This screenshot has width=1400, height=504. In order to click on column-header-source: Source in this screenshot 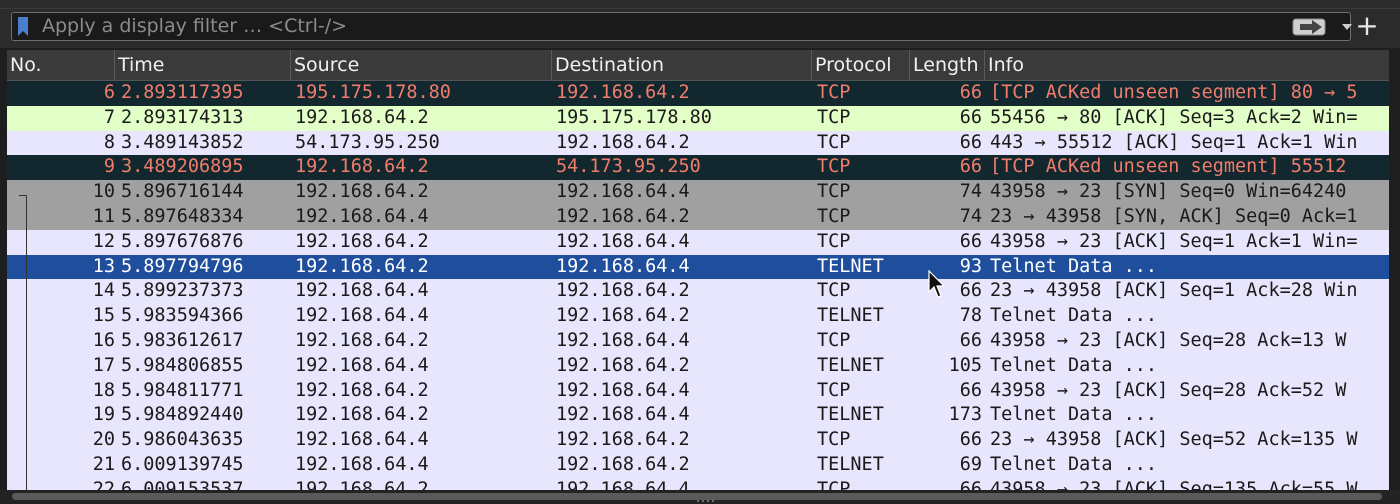, I will do `click(421, 65)`.